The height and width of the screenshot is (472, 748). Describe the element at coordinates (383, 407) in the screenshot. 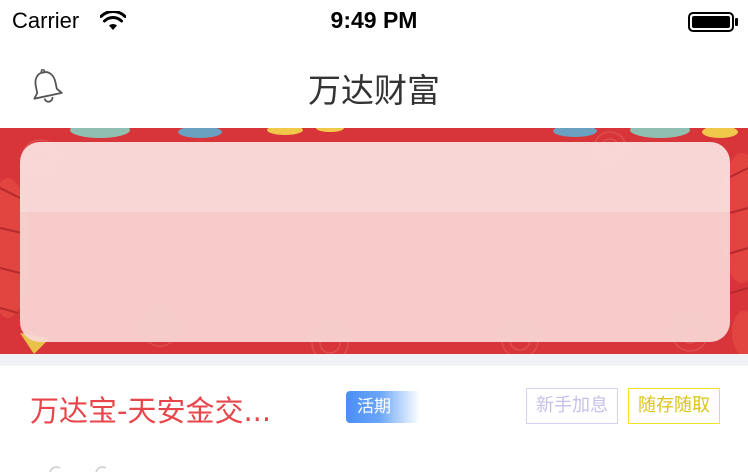

I see `tag-demand-deposit: 活期` at that location.